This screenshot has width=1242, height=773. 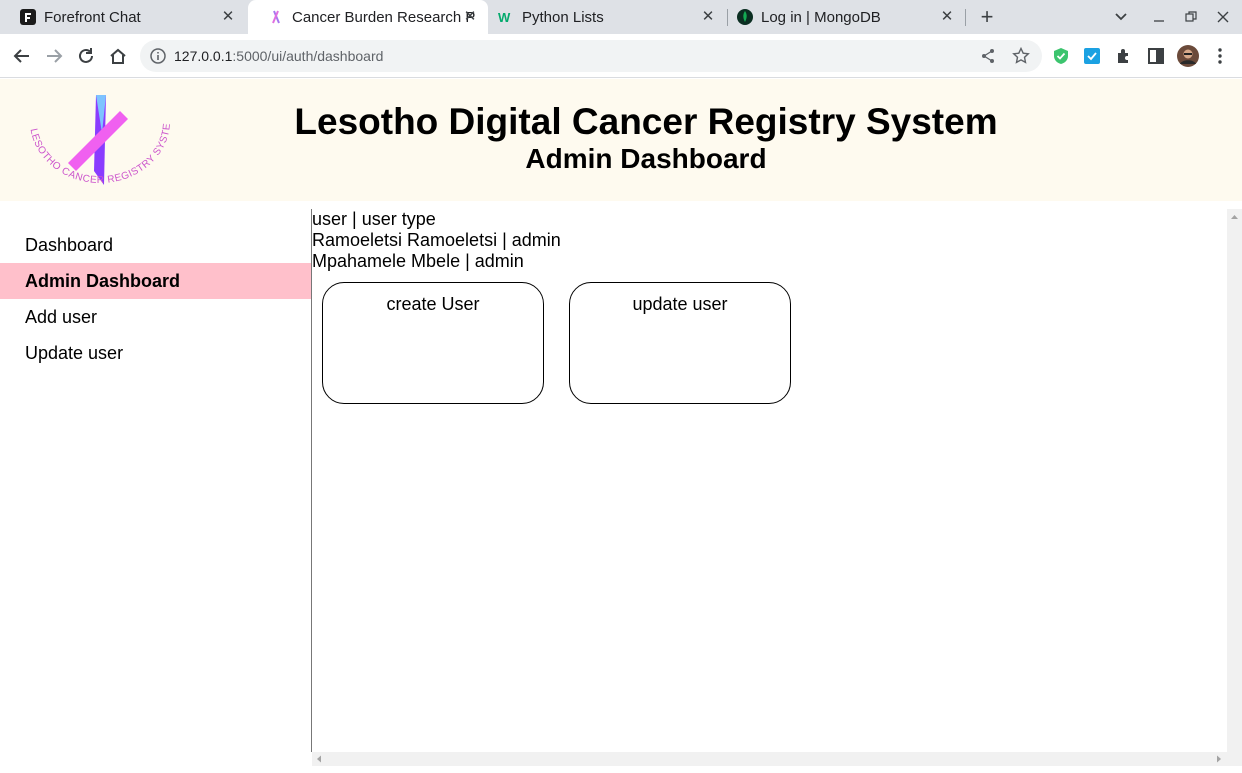 What do you see at coordinates (28, 17) in the screenshot?
I see `forefront-favicon-icon` at bounding box center [28, 17].